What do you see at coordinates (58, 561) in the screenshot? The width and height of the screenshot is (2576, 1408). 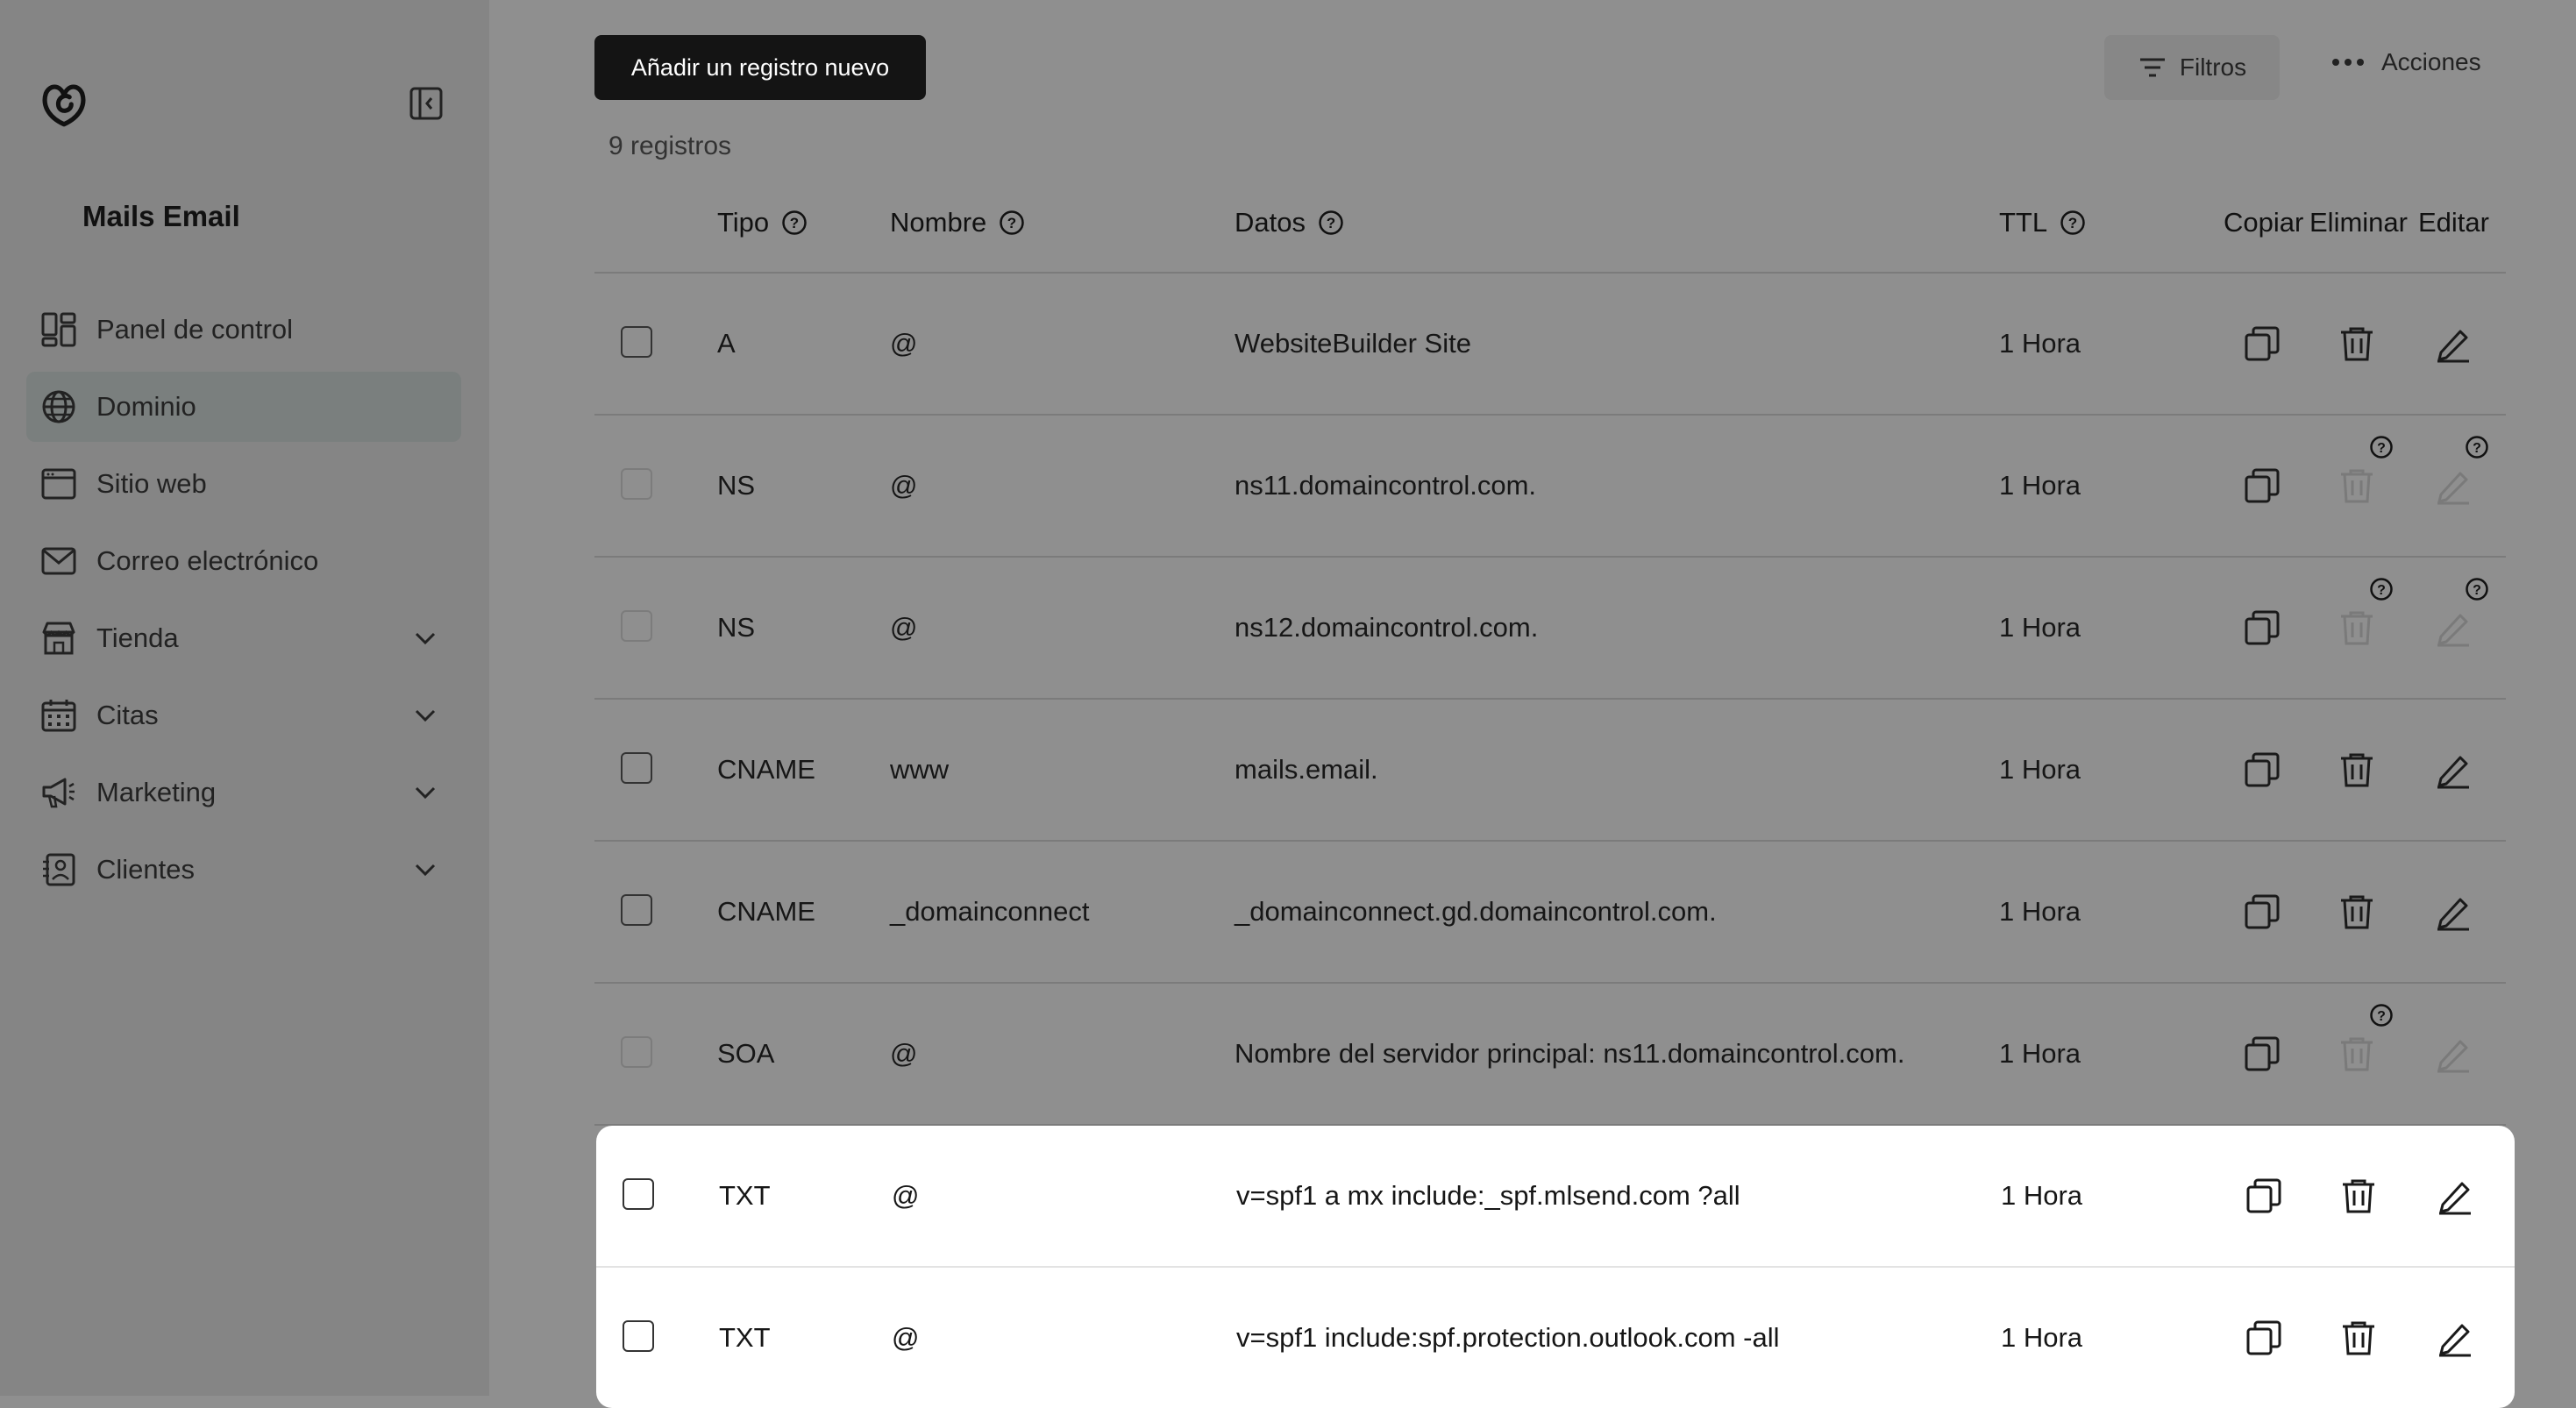 I see `envelope-icon` at bounding box center [58, 561].